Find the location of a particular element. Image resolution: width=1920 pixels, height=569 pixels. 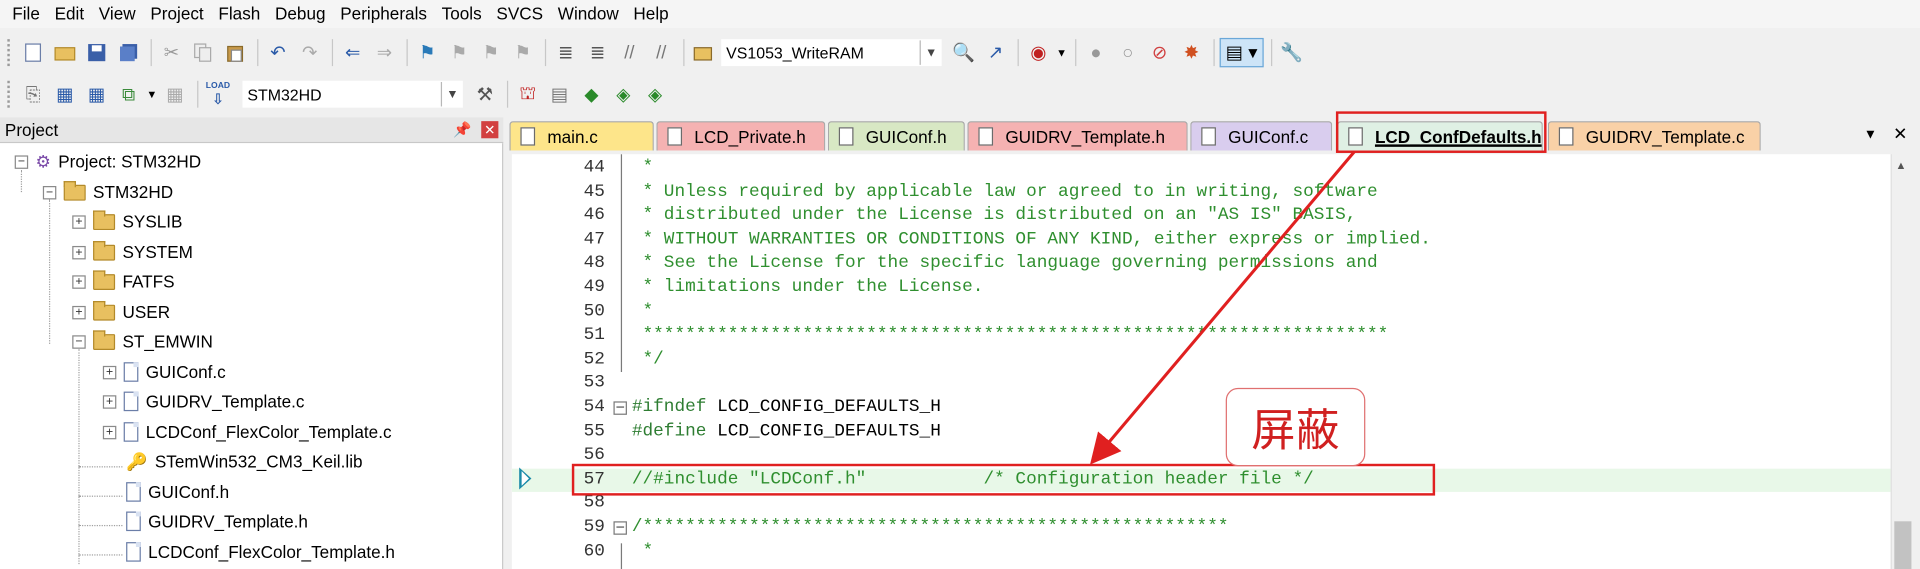

vertical-scrollbar: ▲ is located at coordinates (1901, 361).